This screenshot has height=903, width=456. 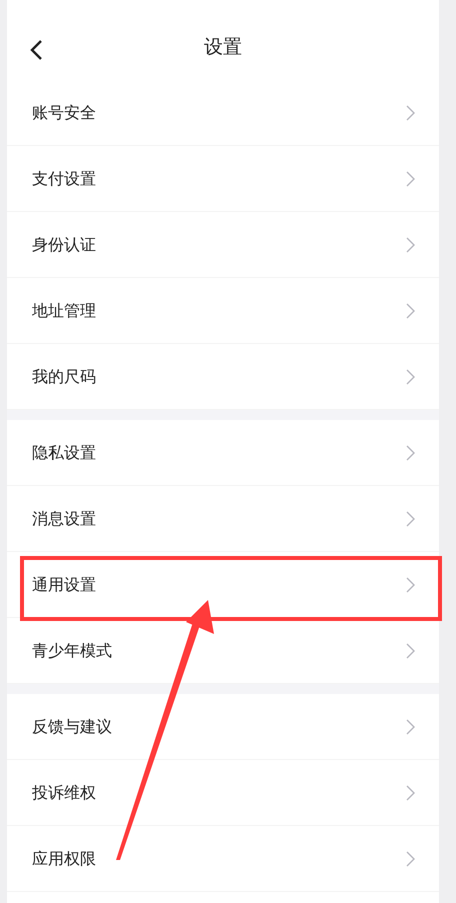 I want to click on settings-row: 我的尺码, so click(x=223, y=377).